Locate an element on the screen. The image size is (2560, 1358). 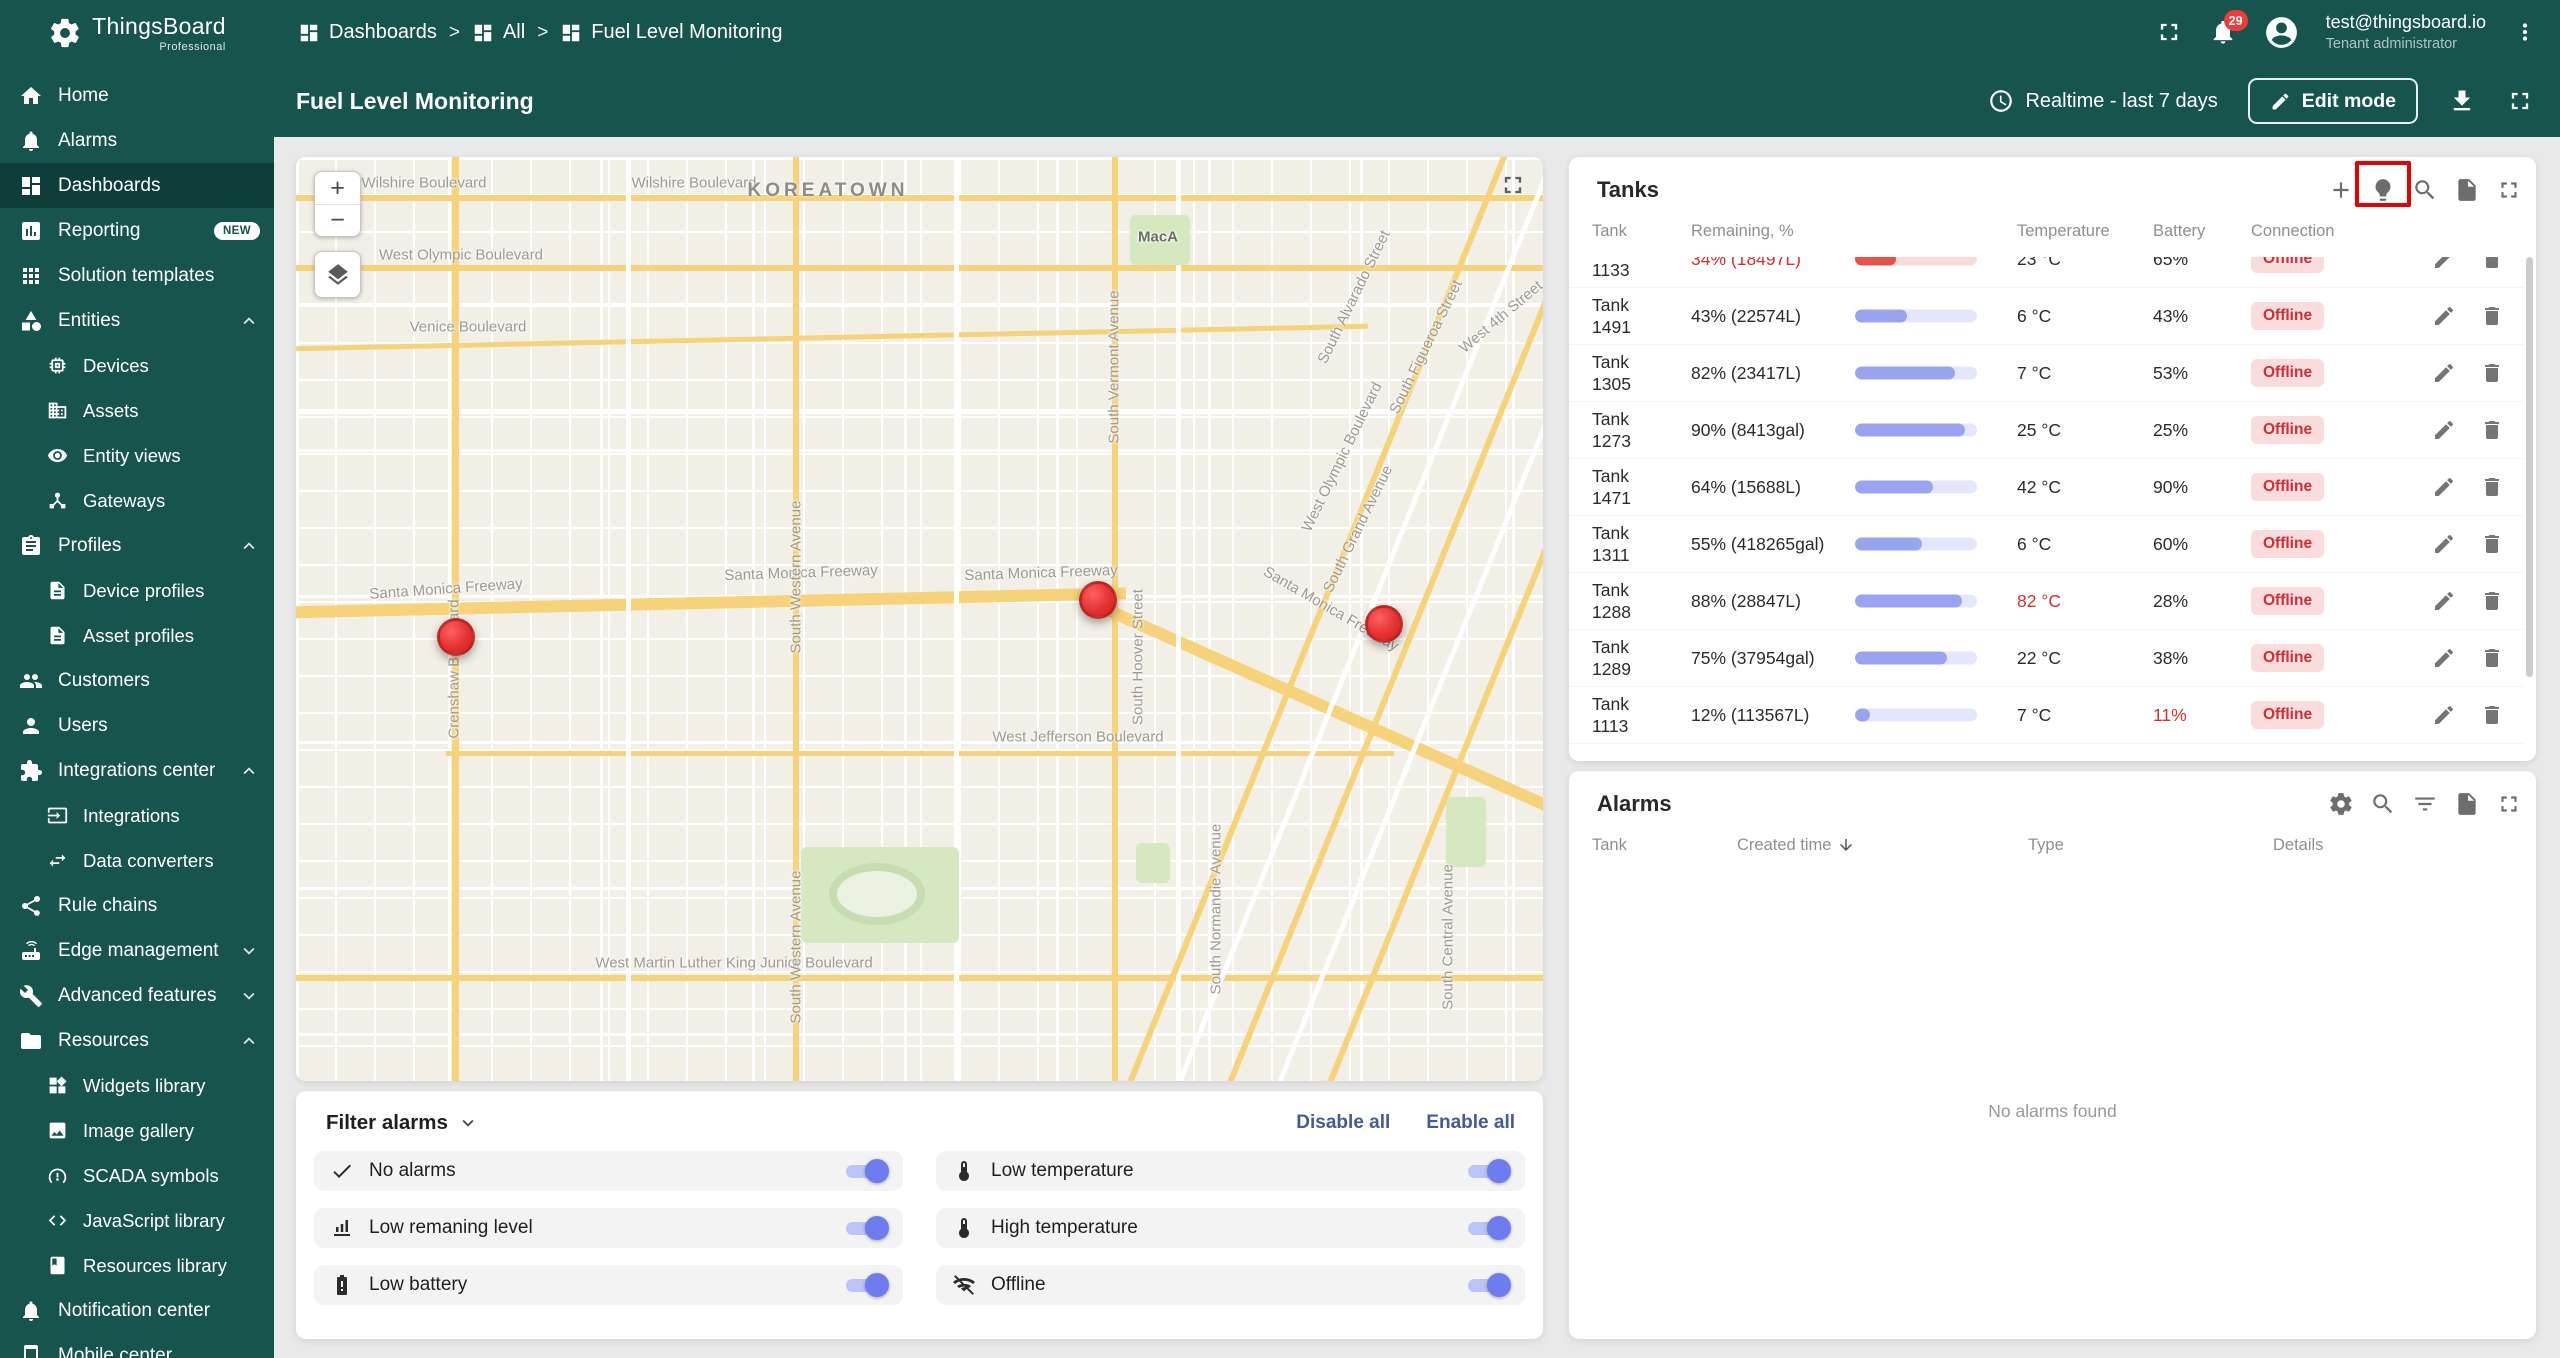
sidebar-item-mobile-center: Mobile center is located at coordinates (137, 1345).